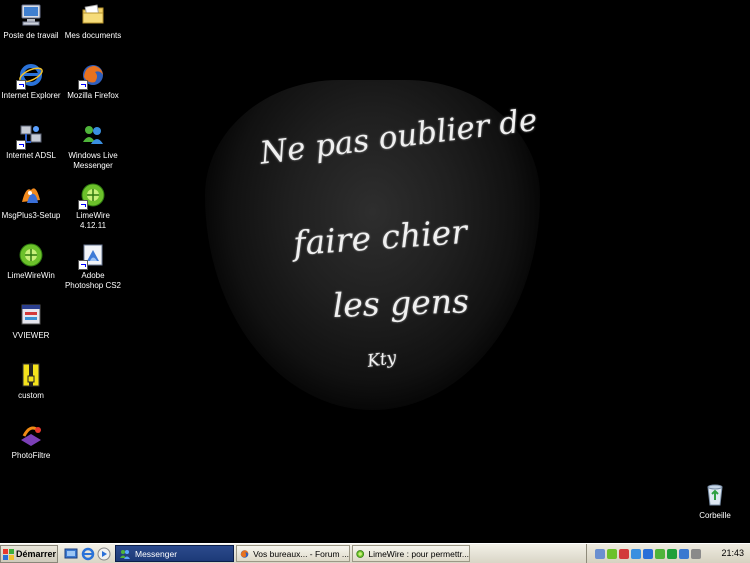  I want to click on desktop-icon-label: LimeWire 4.12.11, so click(93, 220).